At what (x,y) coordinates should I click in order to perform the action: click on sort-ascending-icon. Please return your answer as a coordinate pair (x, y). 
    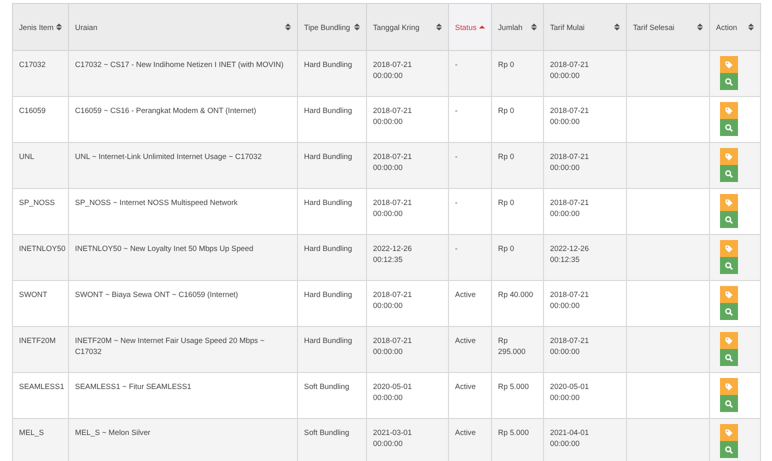
    Looking at the image, I should click on (482, 27).